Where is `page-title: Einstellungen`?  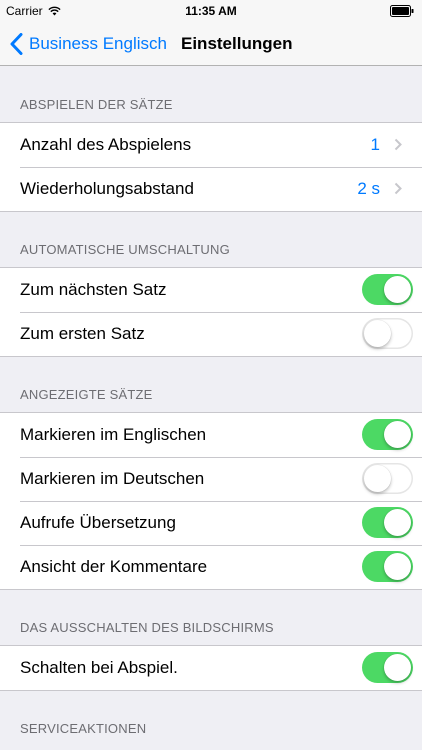 page-title: Einstellungen is located at coordinates (237, 43).